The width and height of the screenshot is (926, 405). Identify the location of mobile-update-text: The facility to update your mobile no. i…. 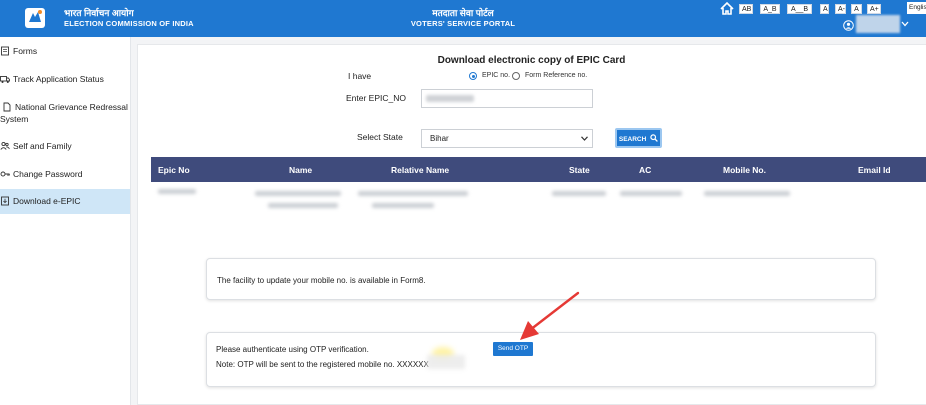
(321, 280).